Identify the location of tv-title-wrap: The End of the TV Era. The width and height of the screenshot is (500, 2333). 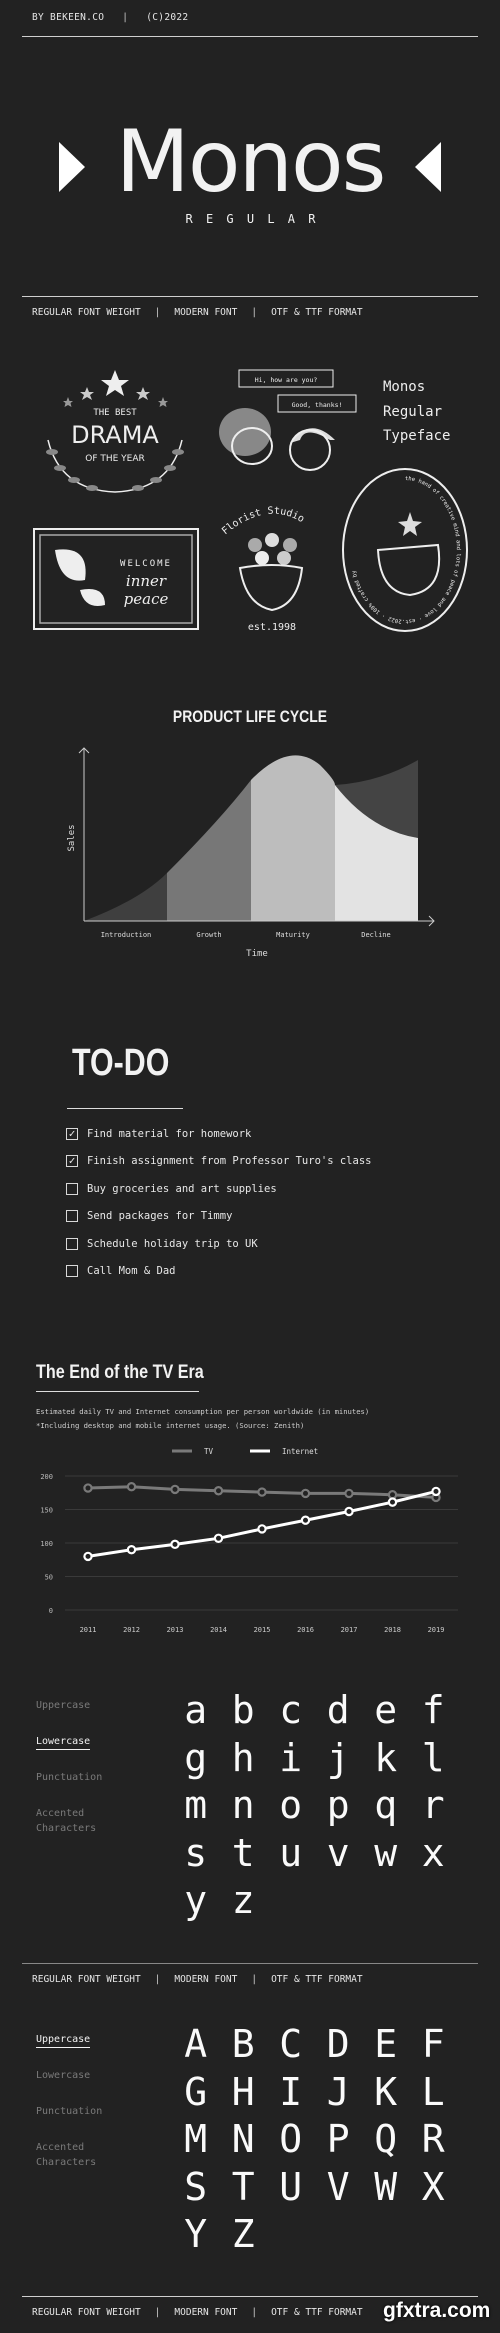
(134, 1373).